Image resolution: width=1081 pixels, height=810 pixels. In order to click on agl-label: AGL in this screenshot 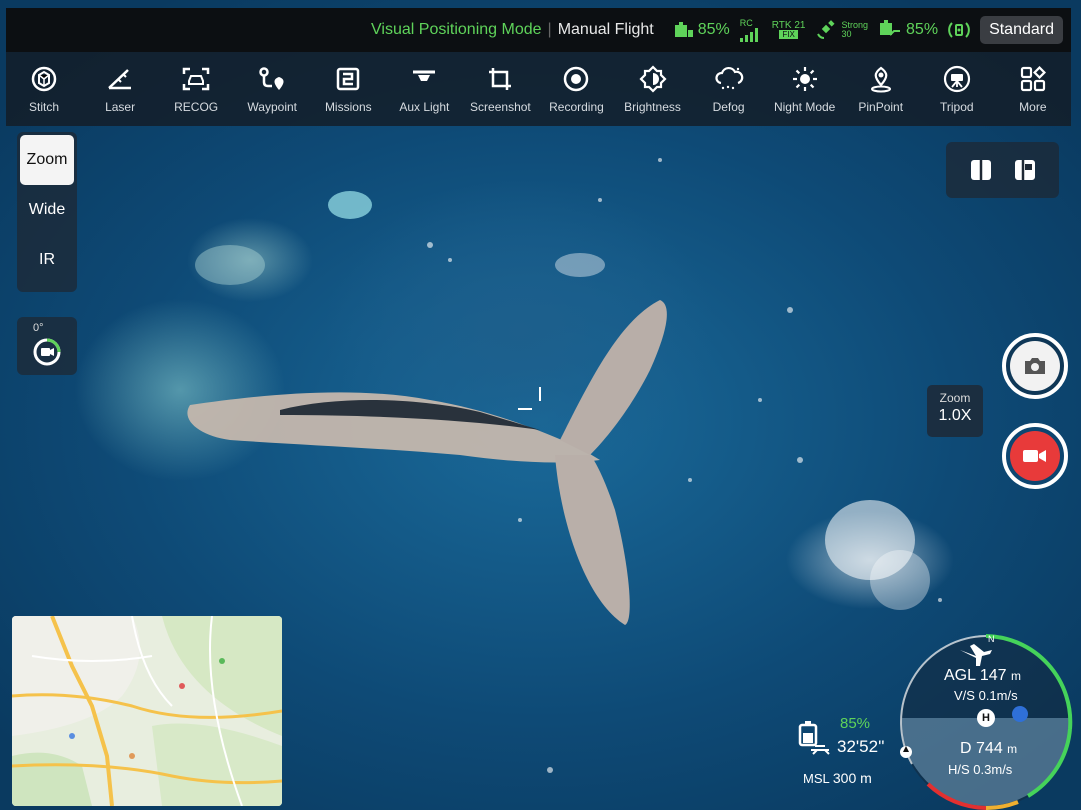, I will do `click(960, 675)`.